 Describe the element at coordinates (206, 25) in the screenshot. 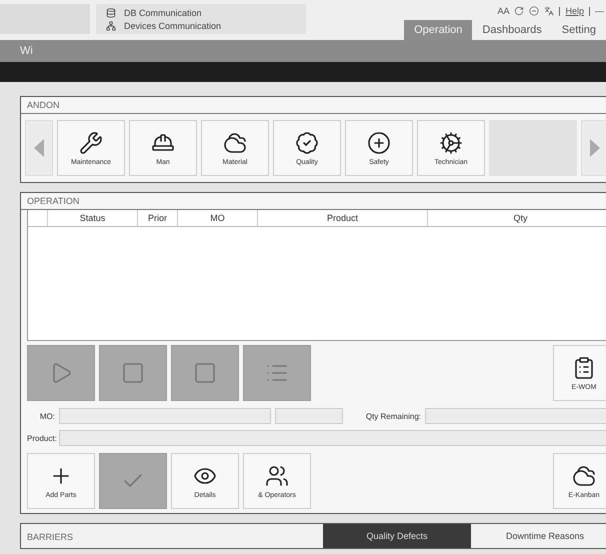

I see `header-link: Devices Communication` at that location.